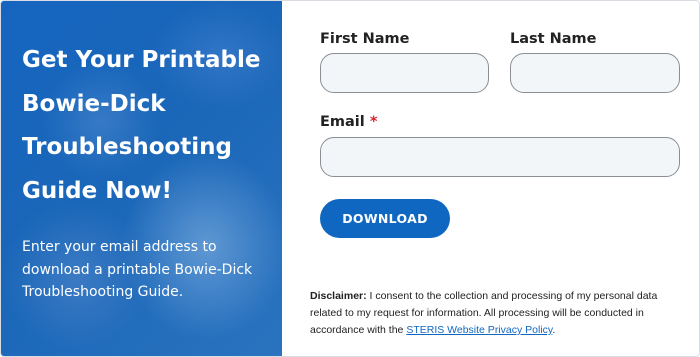 The height and width of the screenshot is (357, 700). I want to click on email-field, so click(500, 157).